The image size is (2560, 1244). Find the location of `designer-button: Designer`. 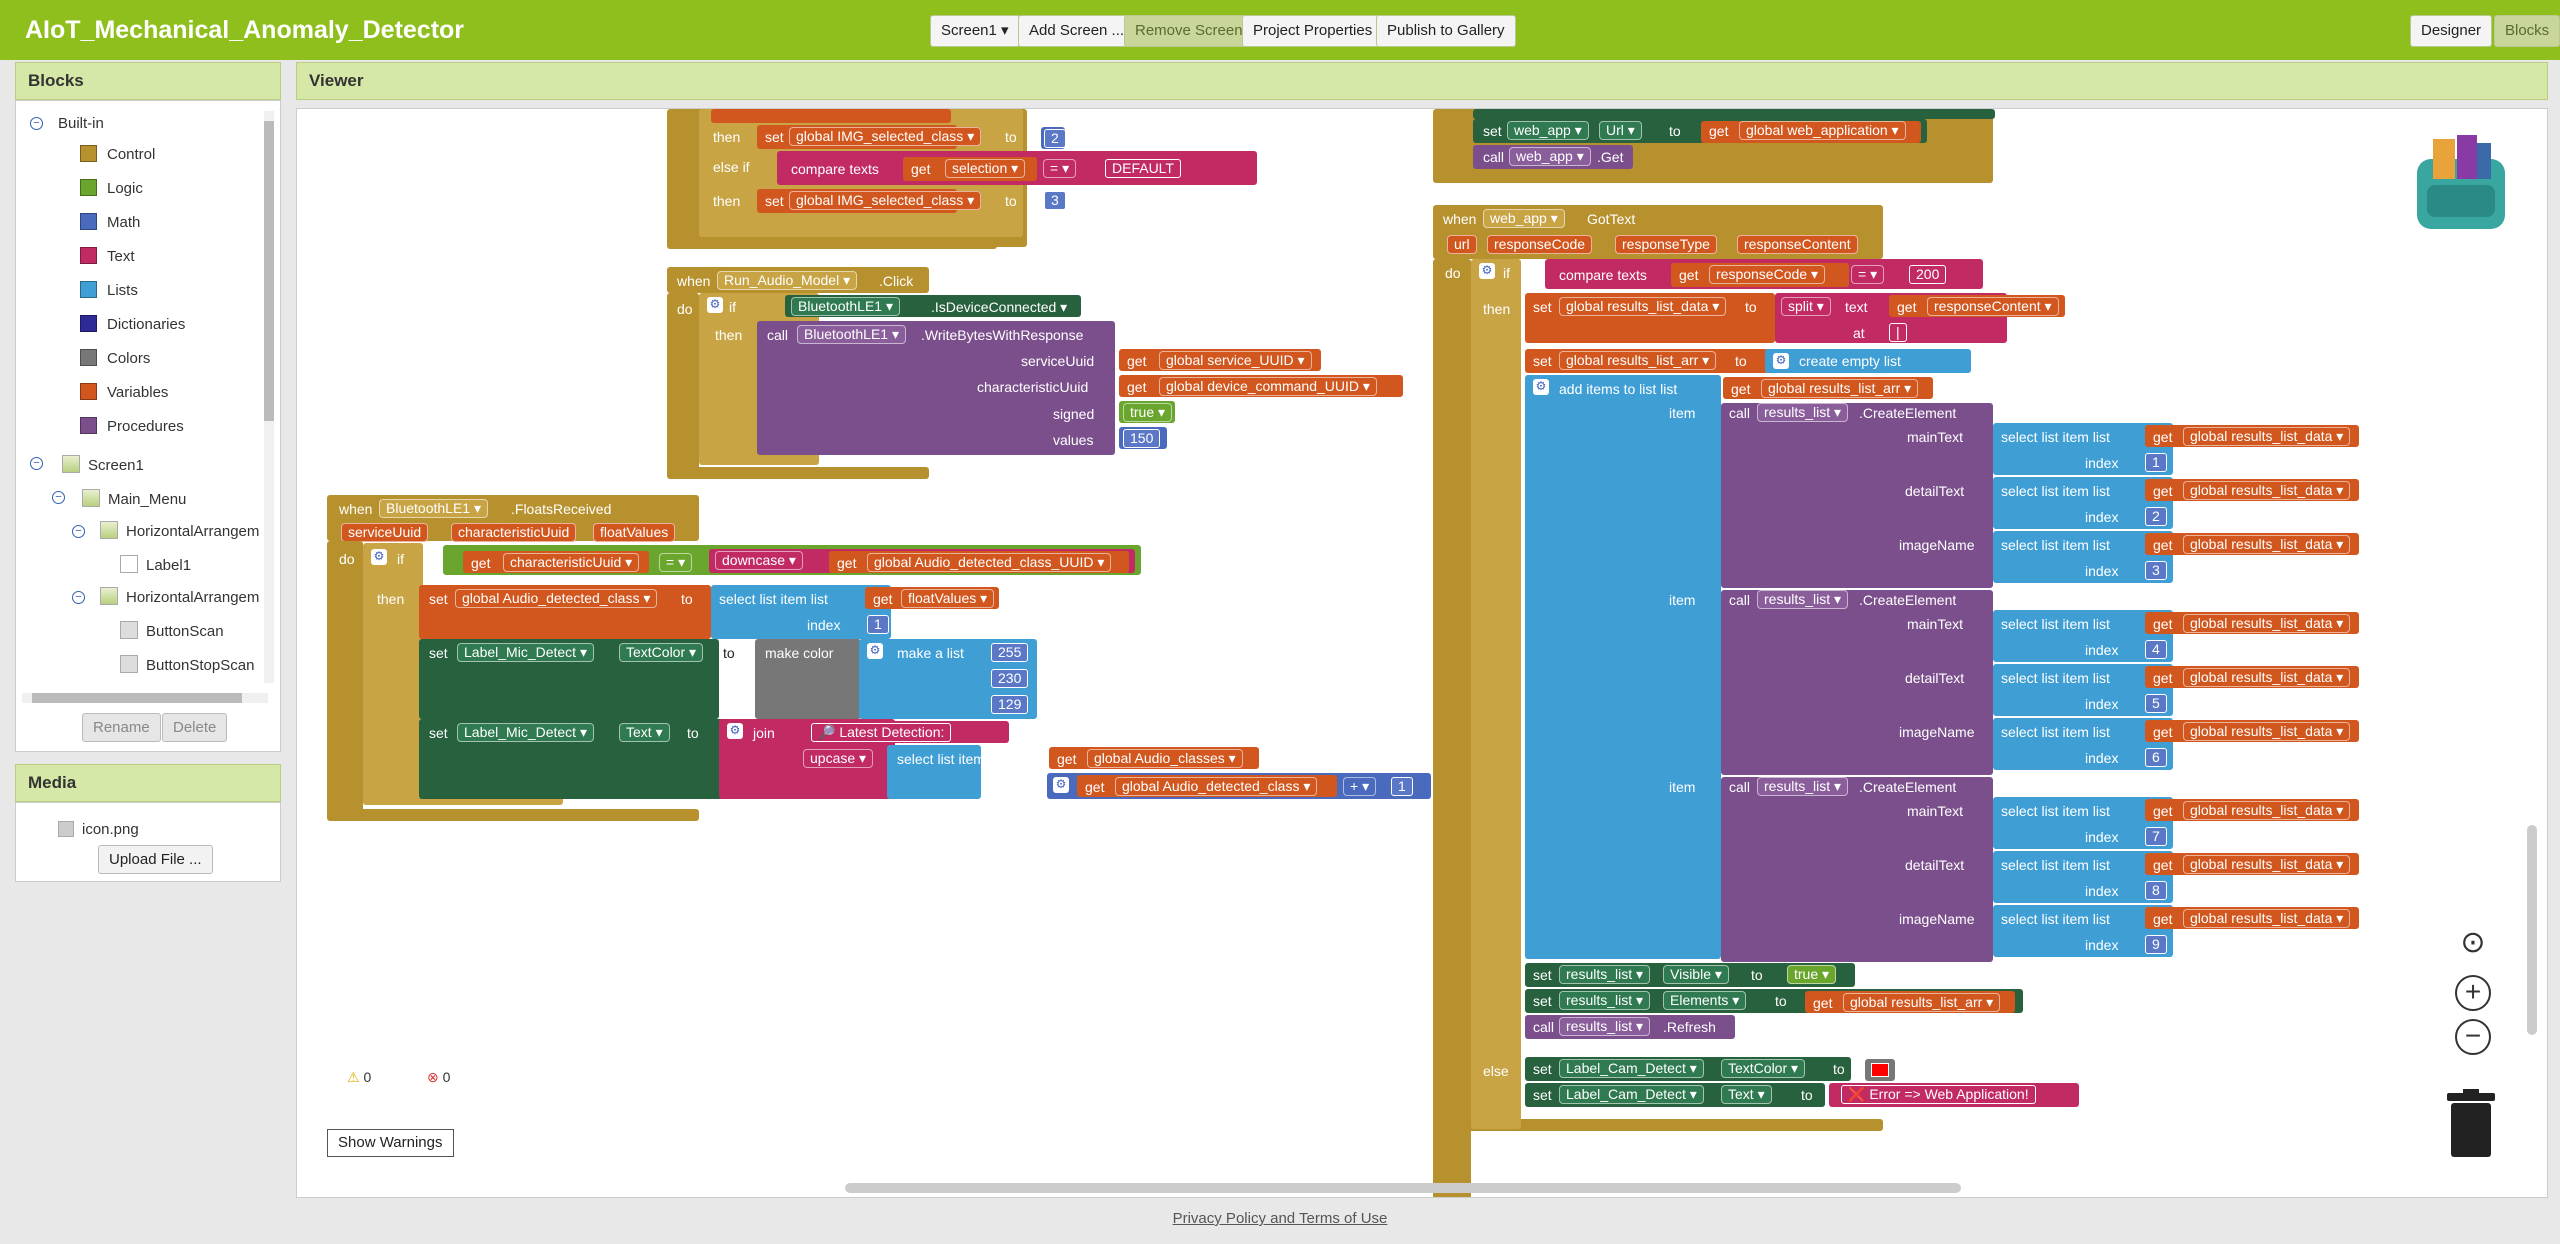

designer-button: Designer is located at coordinates (2451, 31).